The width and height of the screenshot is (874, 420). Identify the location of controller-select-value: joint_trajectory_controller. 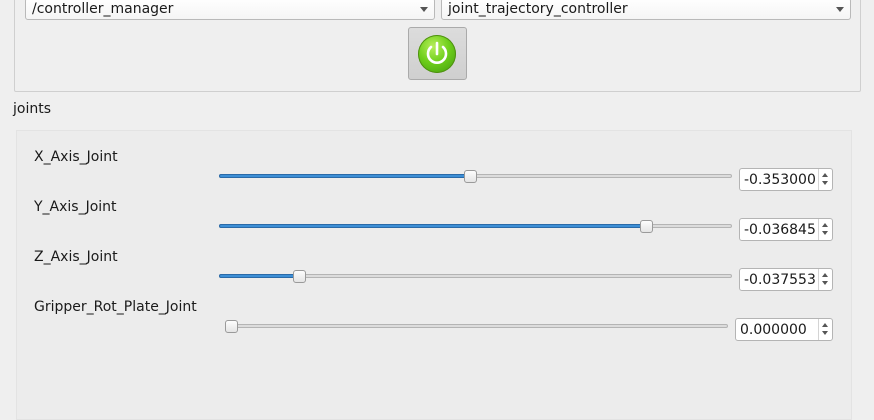
(538, 9).